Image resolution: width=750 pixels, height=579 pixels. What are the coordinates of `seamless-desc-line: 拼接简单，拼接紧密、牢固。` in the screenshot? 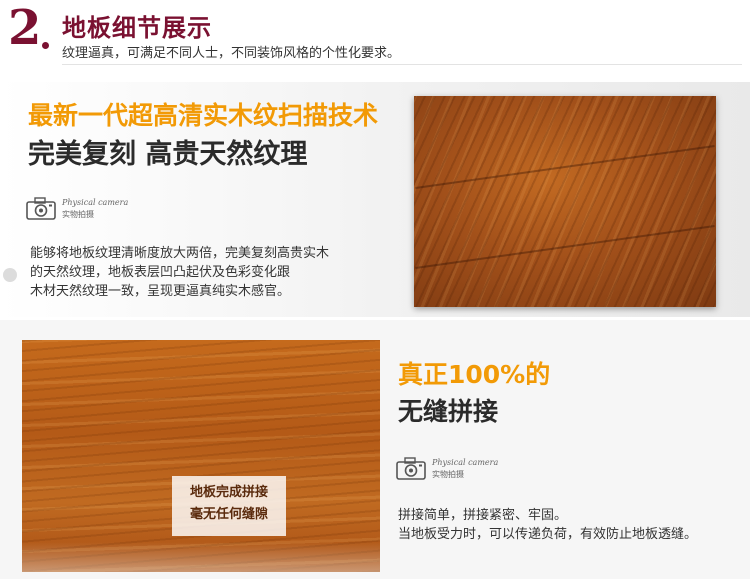 It's located at (483, 515).